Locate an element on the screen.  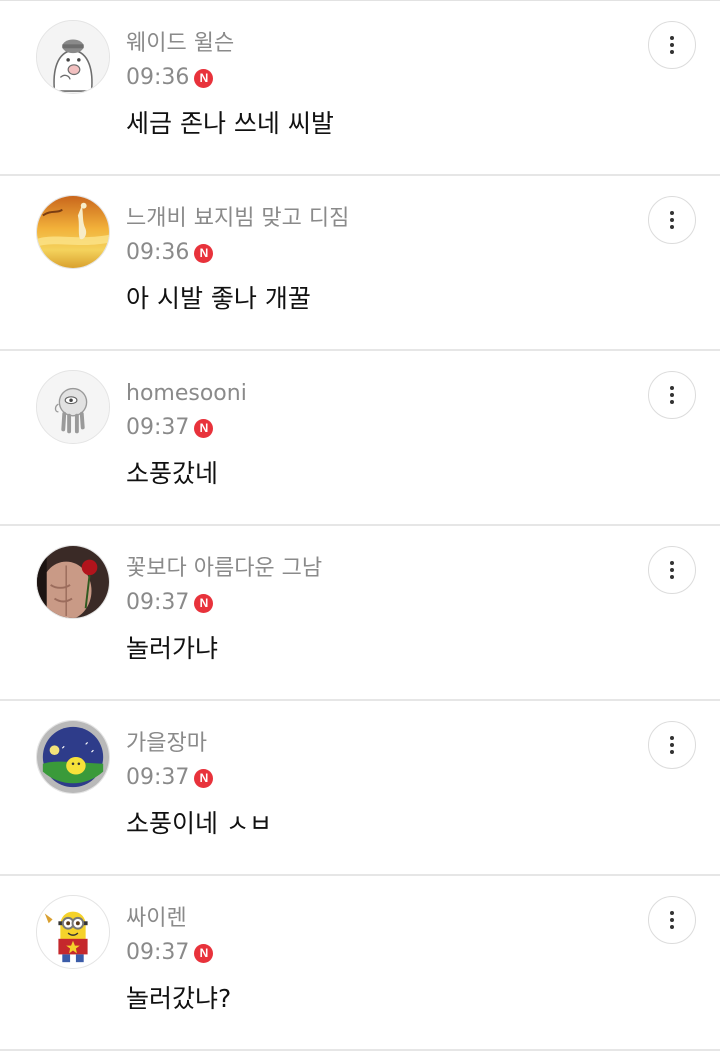
comment-author: 웨이드 윌슨 is located at coordinates (180, 44).